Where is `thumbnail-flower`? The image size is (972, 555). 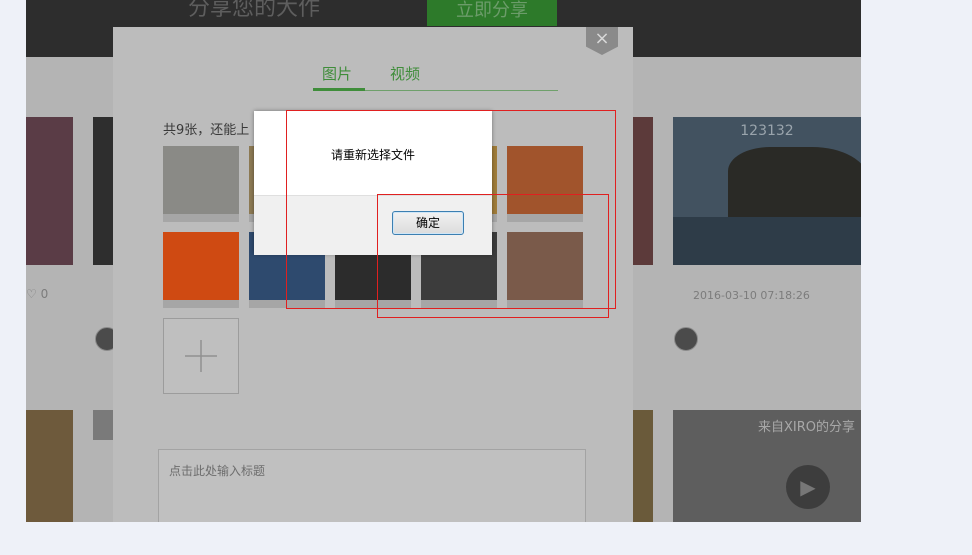 thumbnail-flower is located at coordinates (201, 270).